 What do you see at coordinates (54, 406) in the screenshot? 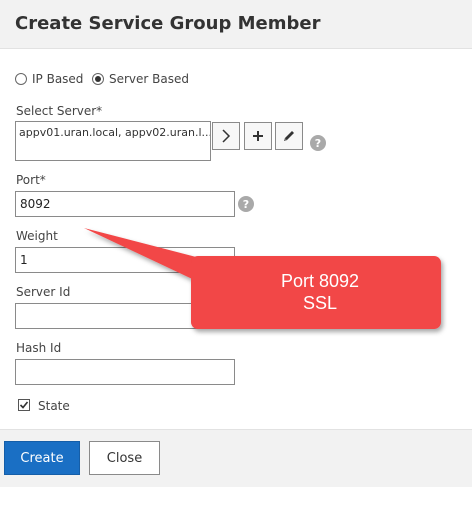
I see `state-label: State` at bounding box center [54, 406].